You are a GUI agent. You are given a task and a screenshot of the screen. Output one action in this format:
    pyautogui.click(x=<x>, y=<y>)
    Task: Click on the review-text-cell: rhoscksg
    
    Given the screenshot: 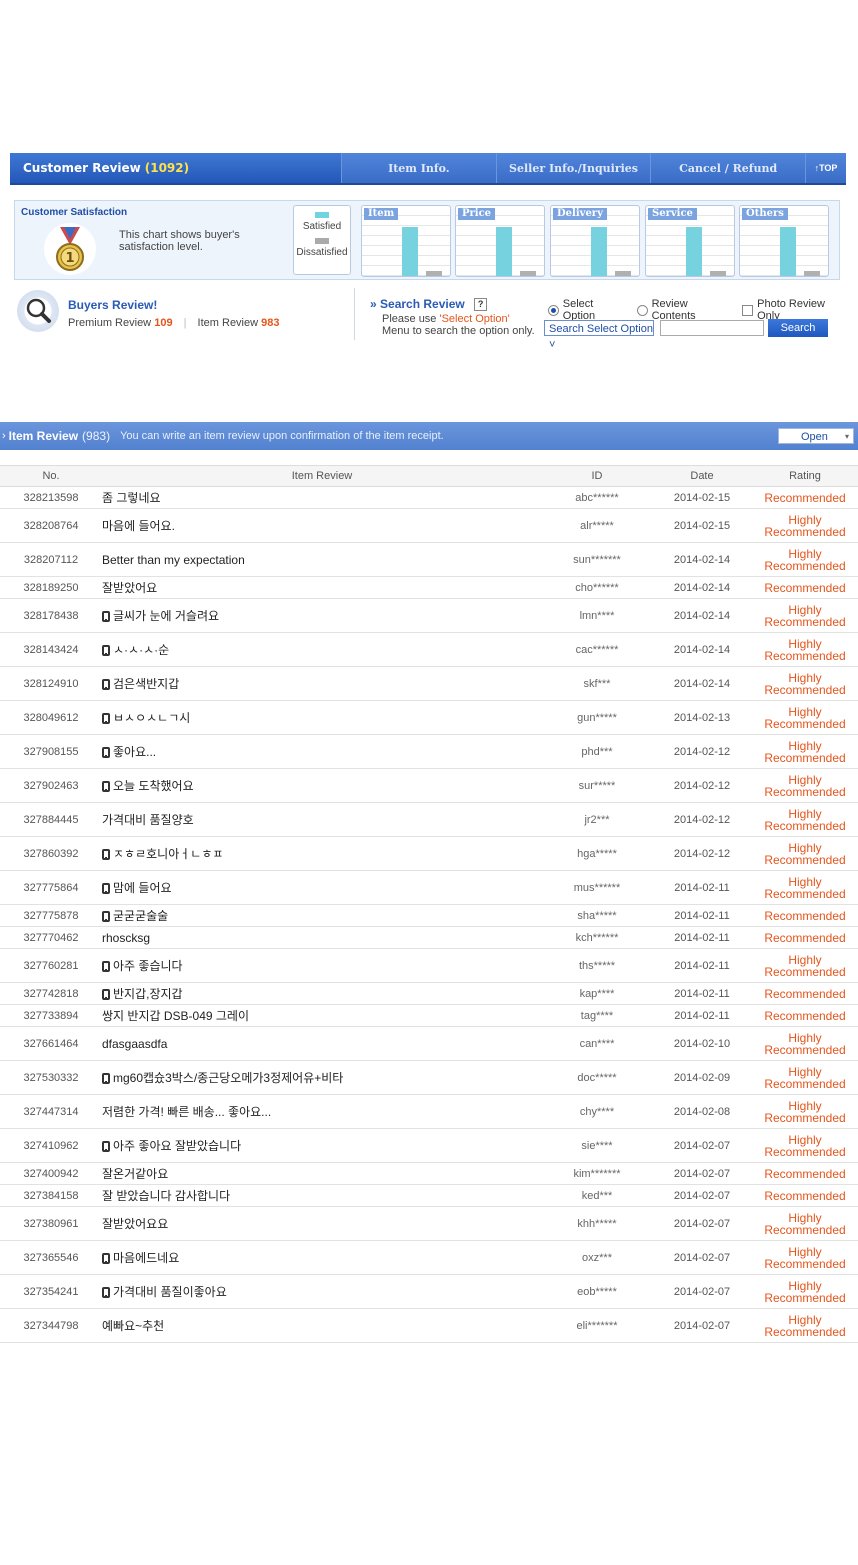 What is the action you would take?
    pyautogui.click(x=322, y=937)
    